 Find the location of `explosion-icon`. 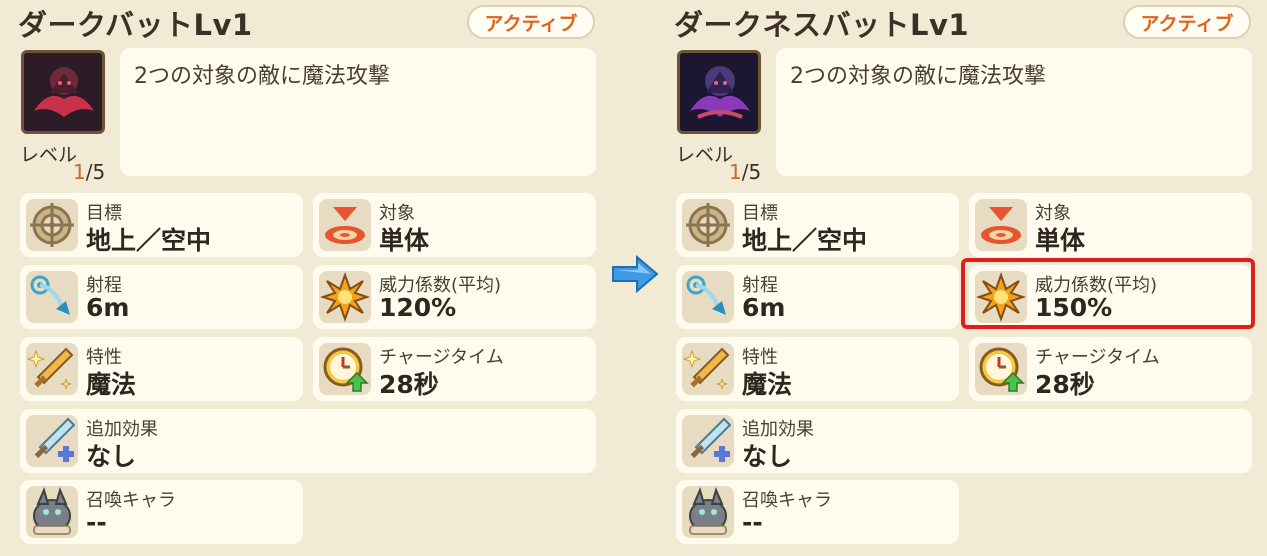

explosion-icon is located at coordinates (345, 297).